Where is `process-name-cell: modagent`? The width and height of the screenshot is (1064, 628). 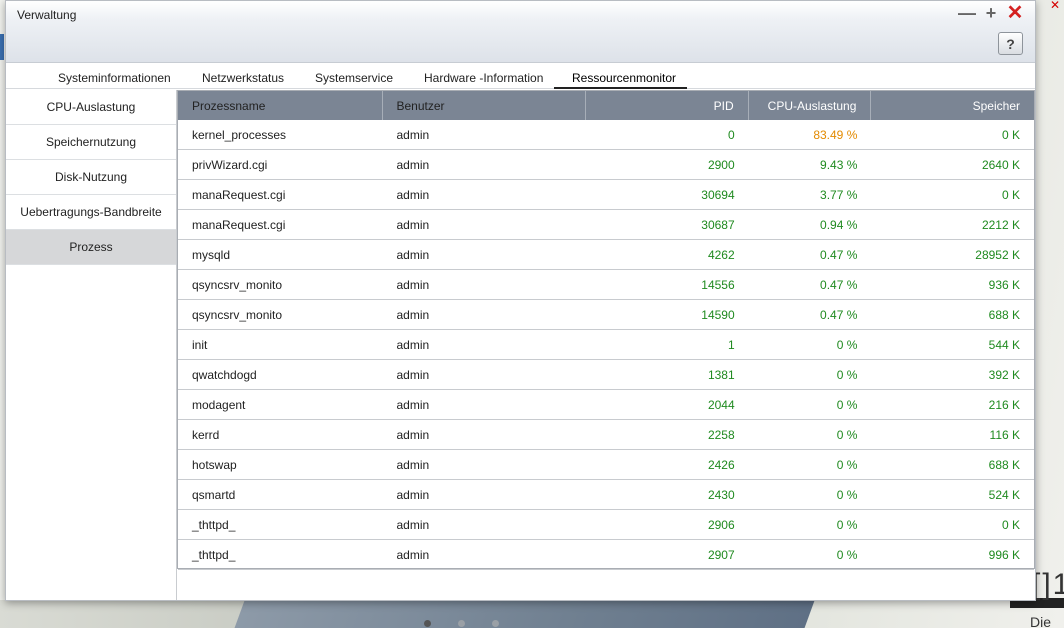 process-name-cell: modagent is located at coordinates (219, 404).